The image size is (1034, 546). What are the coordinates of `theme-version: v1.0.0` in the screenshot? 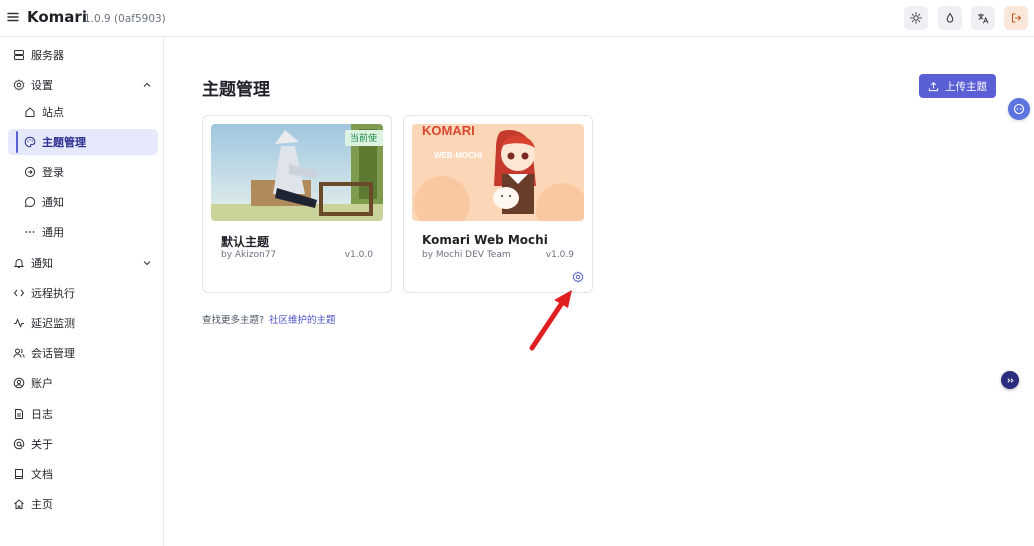 It's located at (358, 255).